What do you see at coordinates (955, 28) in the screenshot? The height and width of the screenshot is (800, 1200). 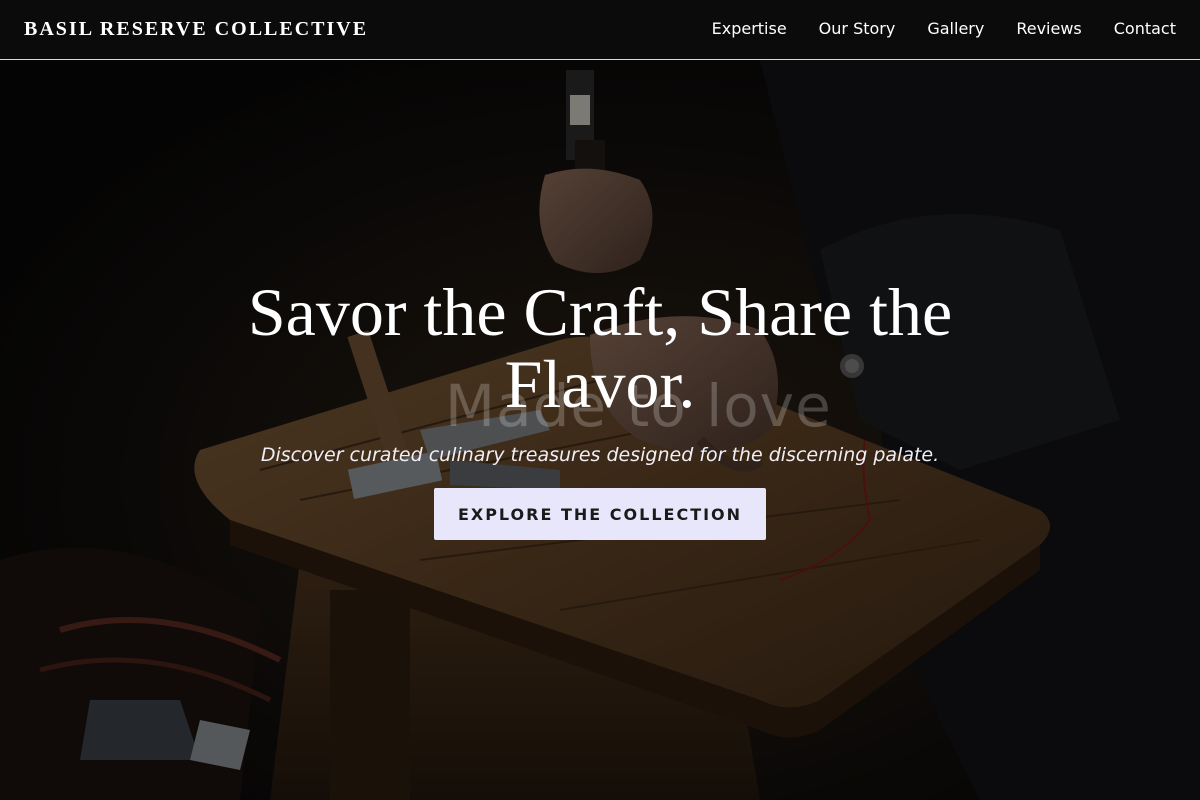 I see `nav-link-gallery: Gallery` at bounding box center [955, 28].